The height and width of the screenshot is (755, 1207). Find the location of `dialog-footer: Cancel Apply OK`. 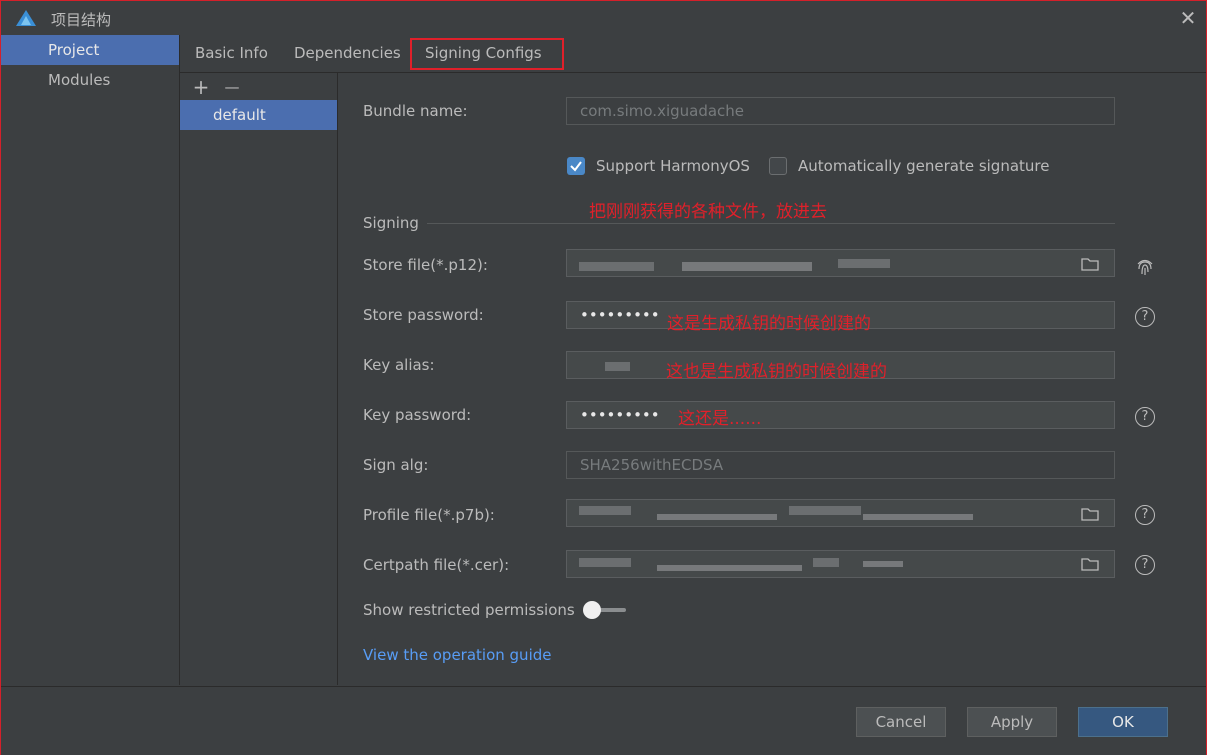

dialog-footer: Cancel Apply OK is located at coordinates (603, 720).